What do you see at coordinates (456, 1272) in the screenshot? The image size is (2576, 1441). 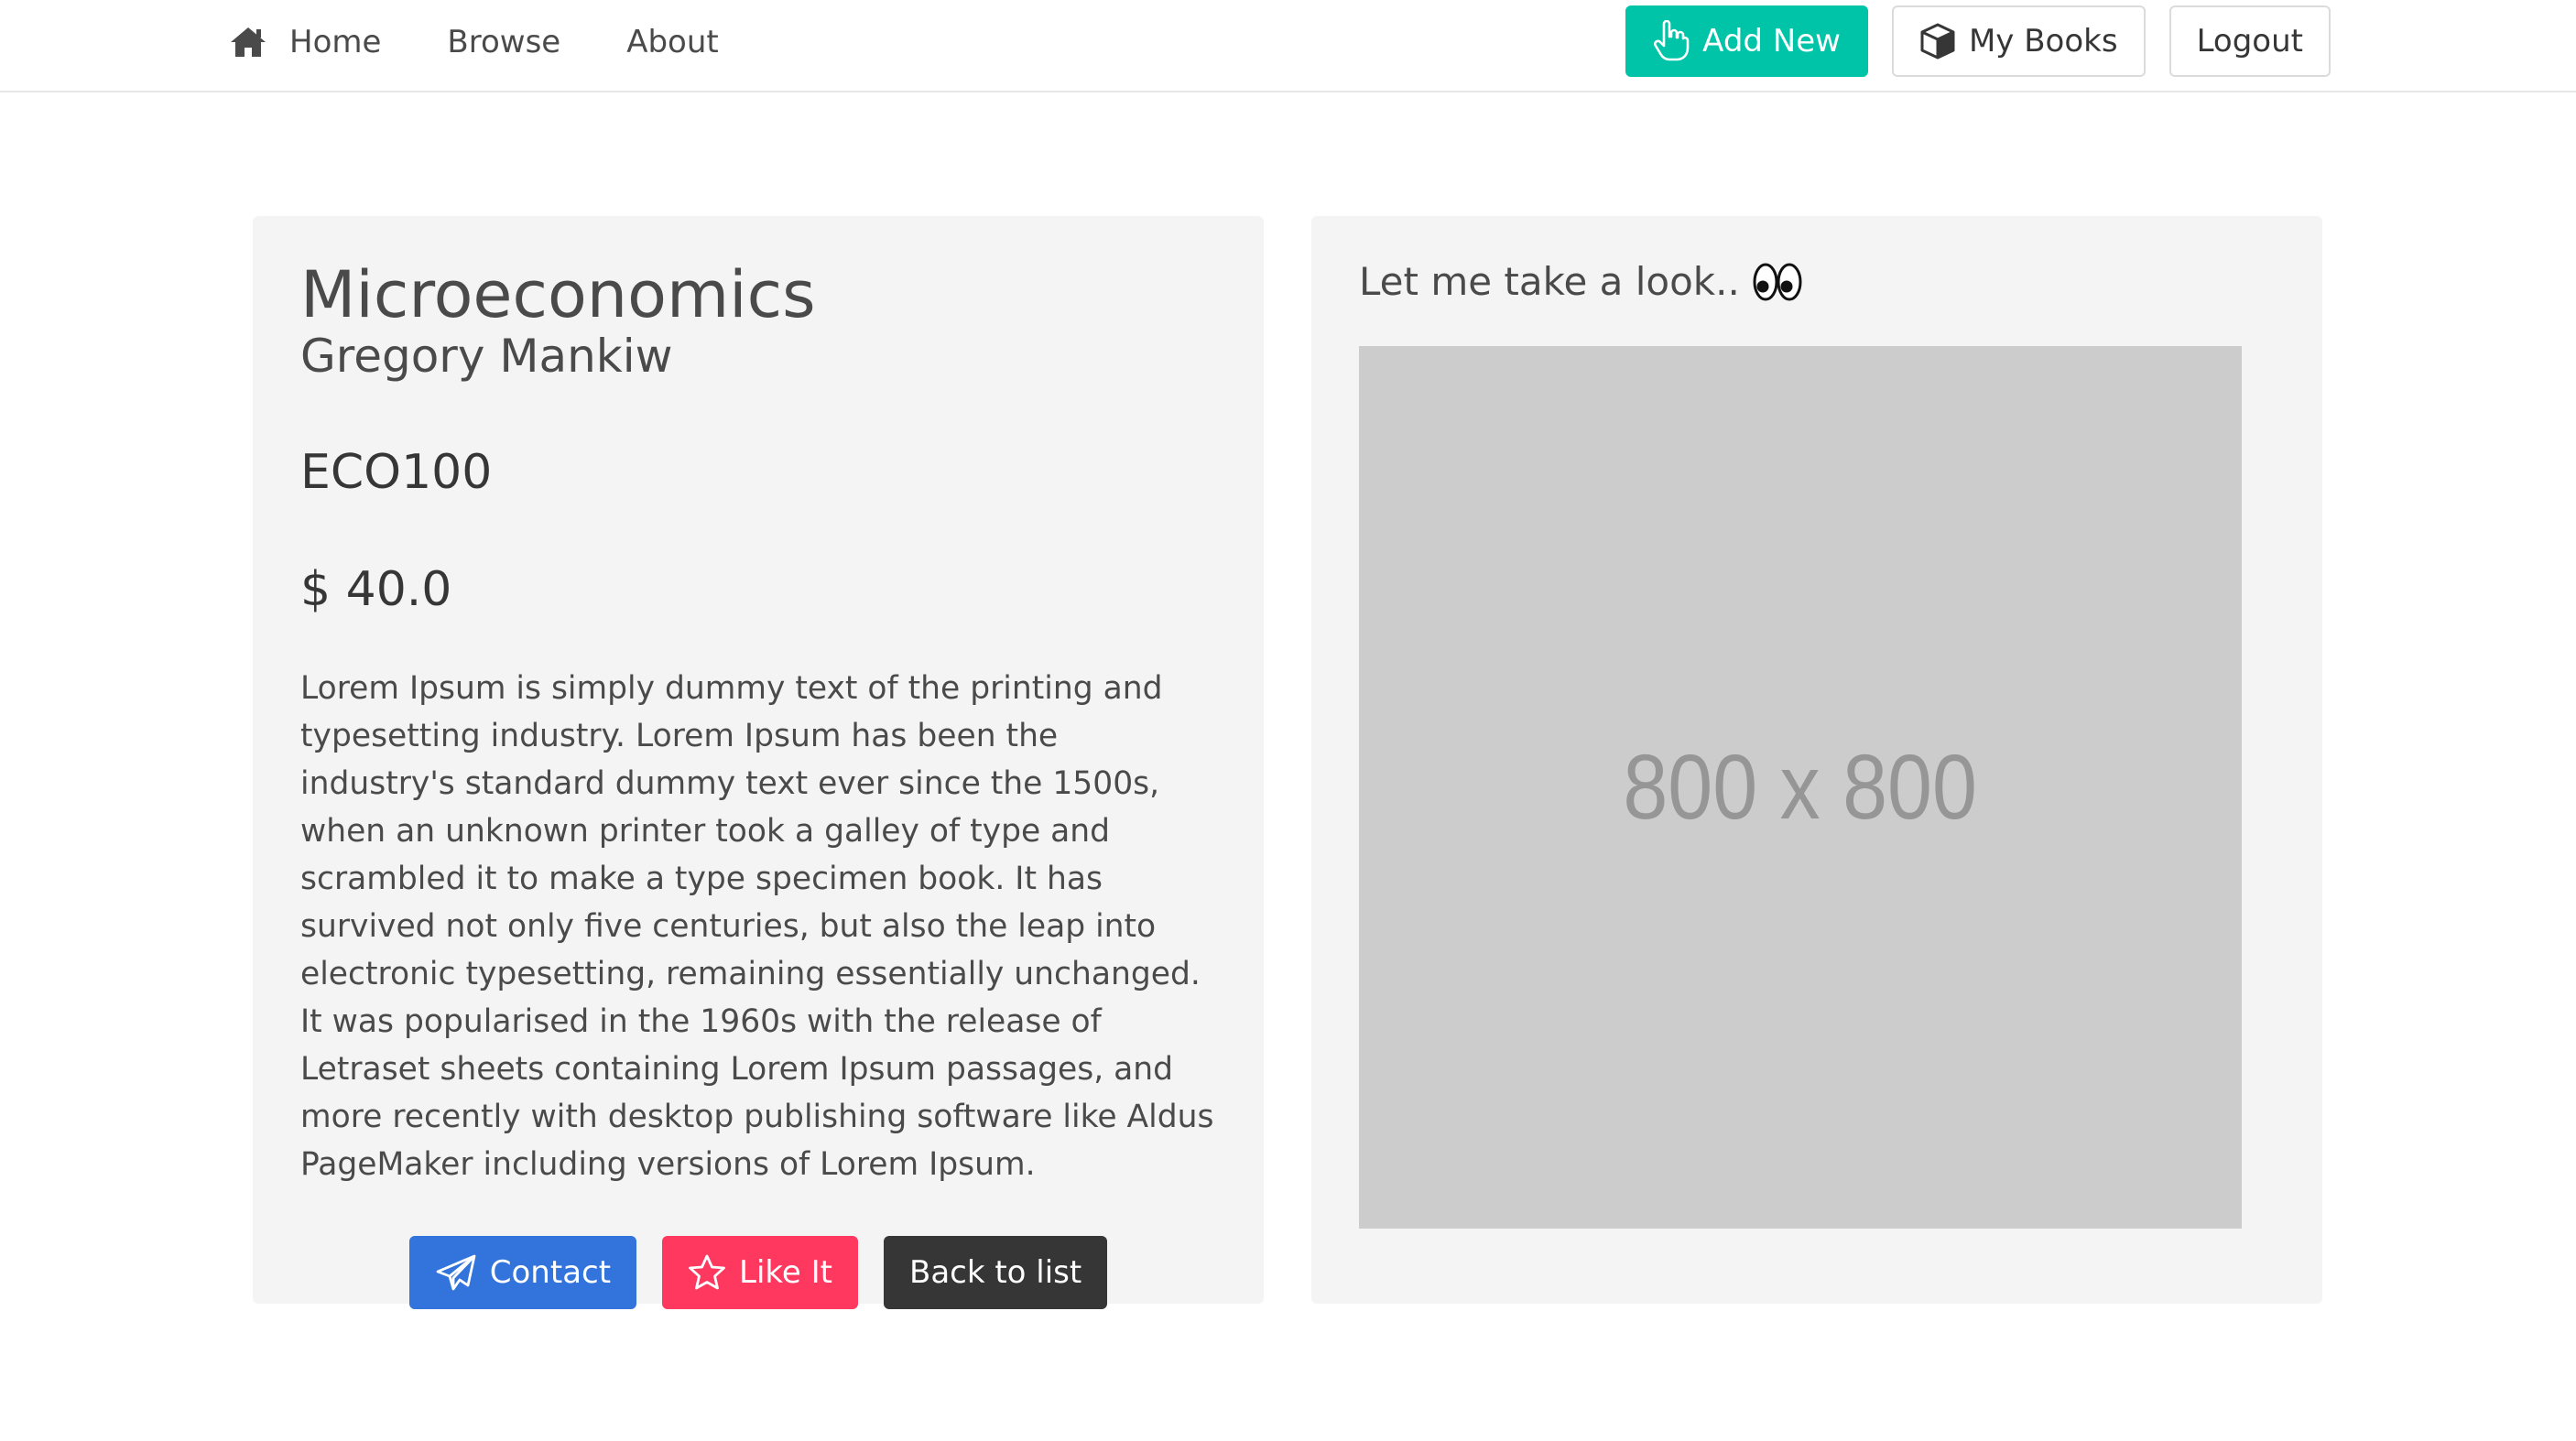 I see `paper-plane-icon` at bounding box center [456, 1272].